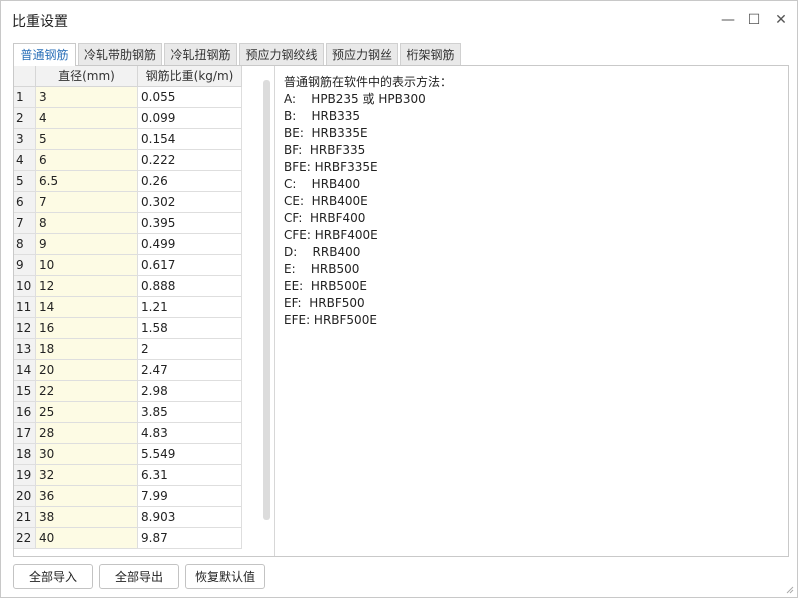 This screenshot has height=600, width=800. Describe the element at coordinates (87, 370) in the screenshot. I see `diameter-cell: 20` at that location.